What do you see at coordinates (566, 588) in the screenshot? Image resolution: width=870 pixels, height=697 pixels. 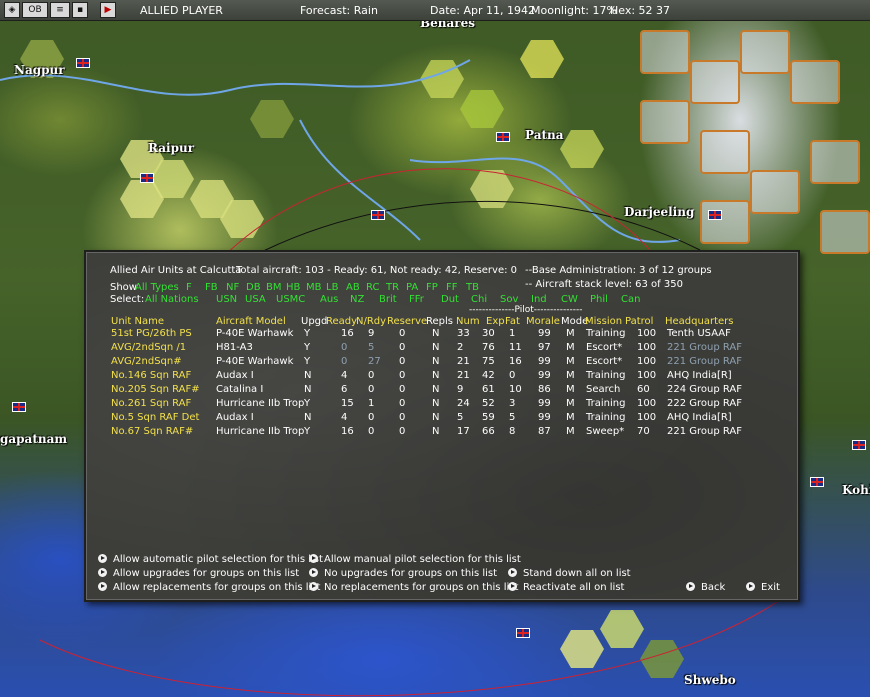 I see `reactivate-button: Reactivate all on list` at bounding box center [566, 588].